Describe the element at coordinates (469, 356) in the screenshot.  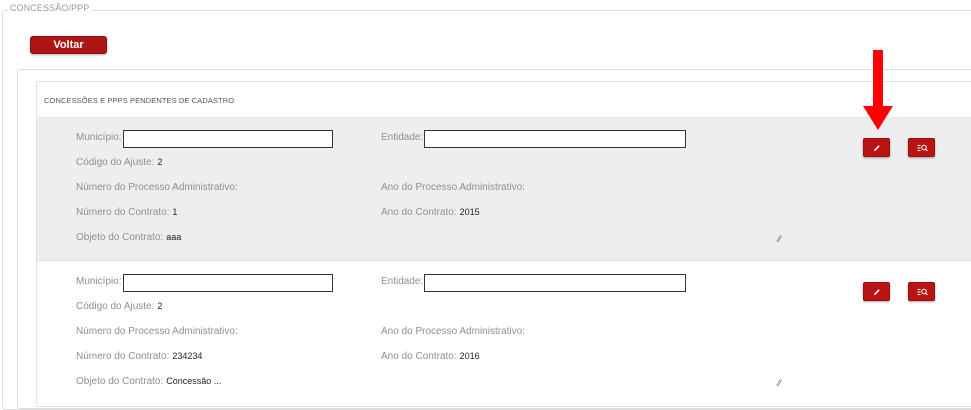
I see `ano-contrato-value: 2016` at that location.